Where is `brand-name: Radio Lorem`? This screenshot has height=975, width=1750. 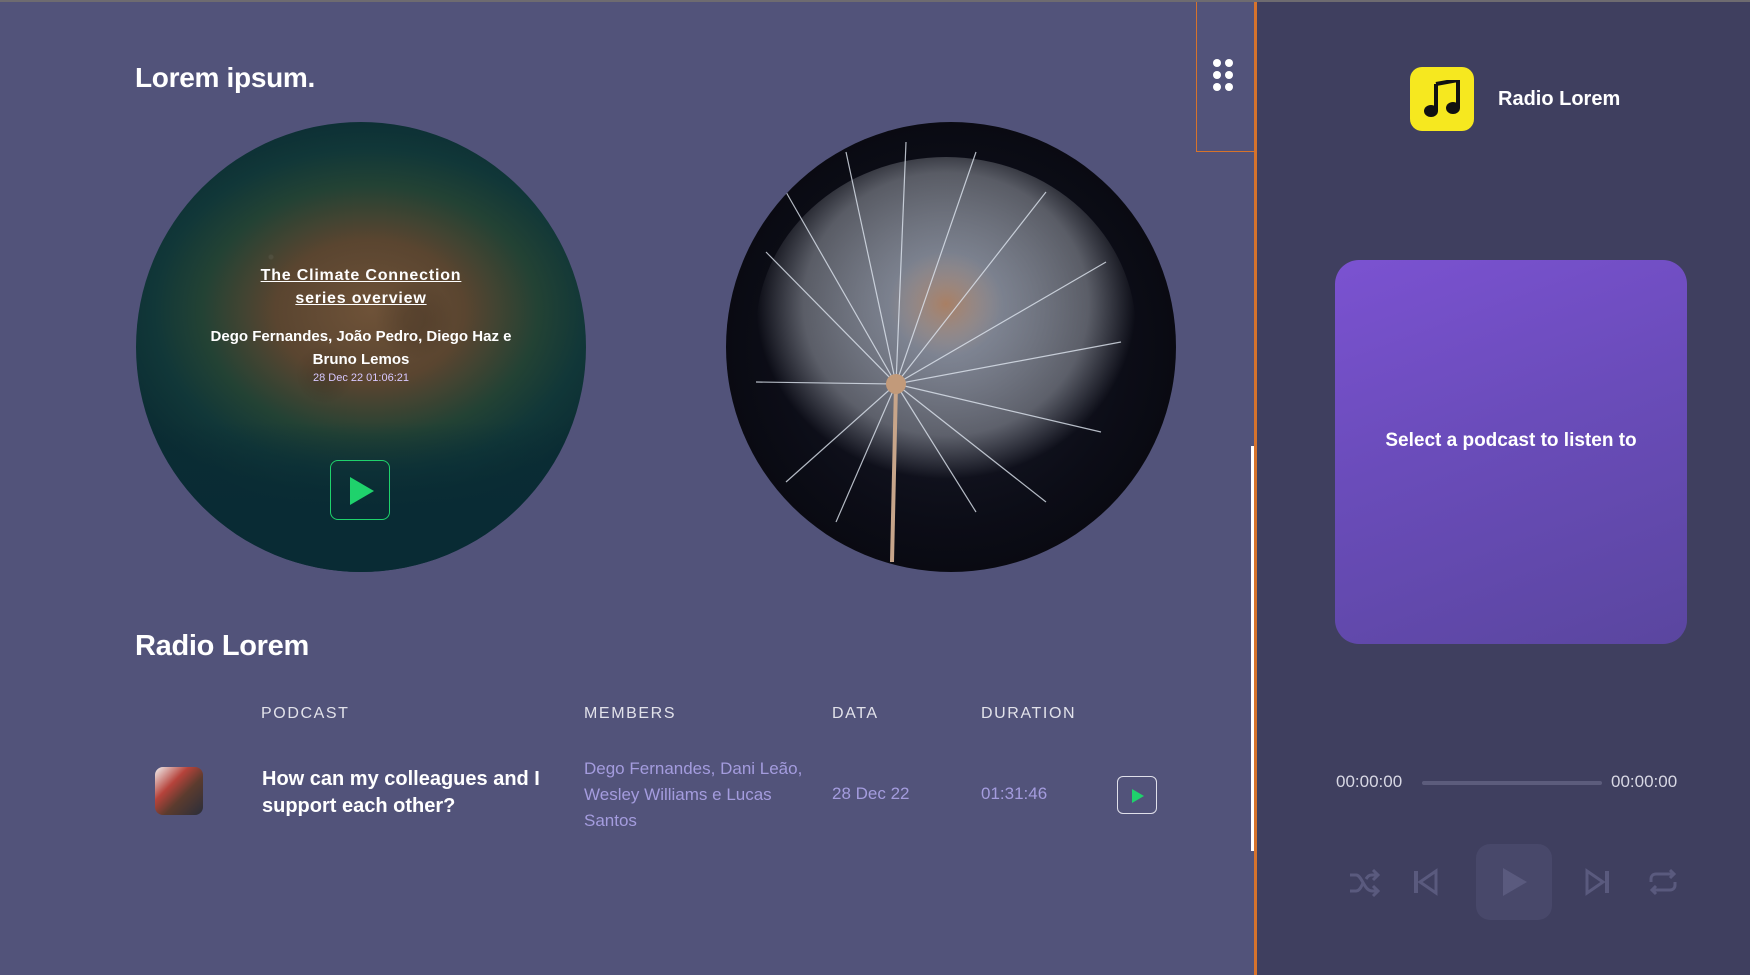
brand-name: Radio Lorem is located at coordinates (1559, 99).